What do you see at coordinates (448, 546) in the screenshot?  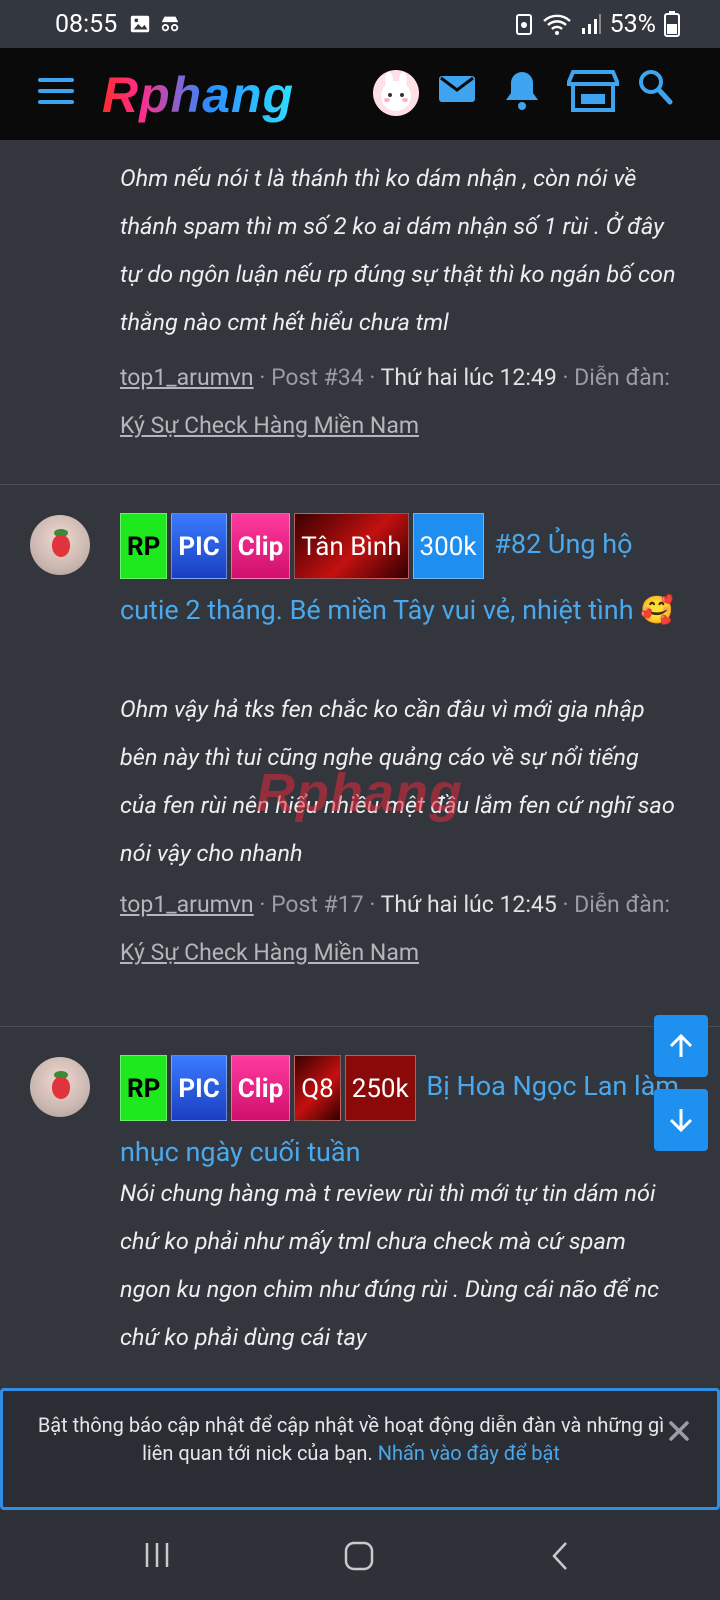 I see `tag-price: 300k` at bounding box center [448, 546].